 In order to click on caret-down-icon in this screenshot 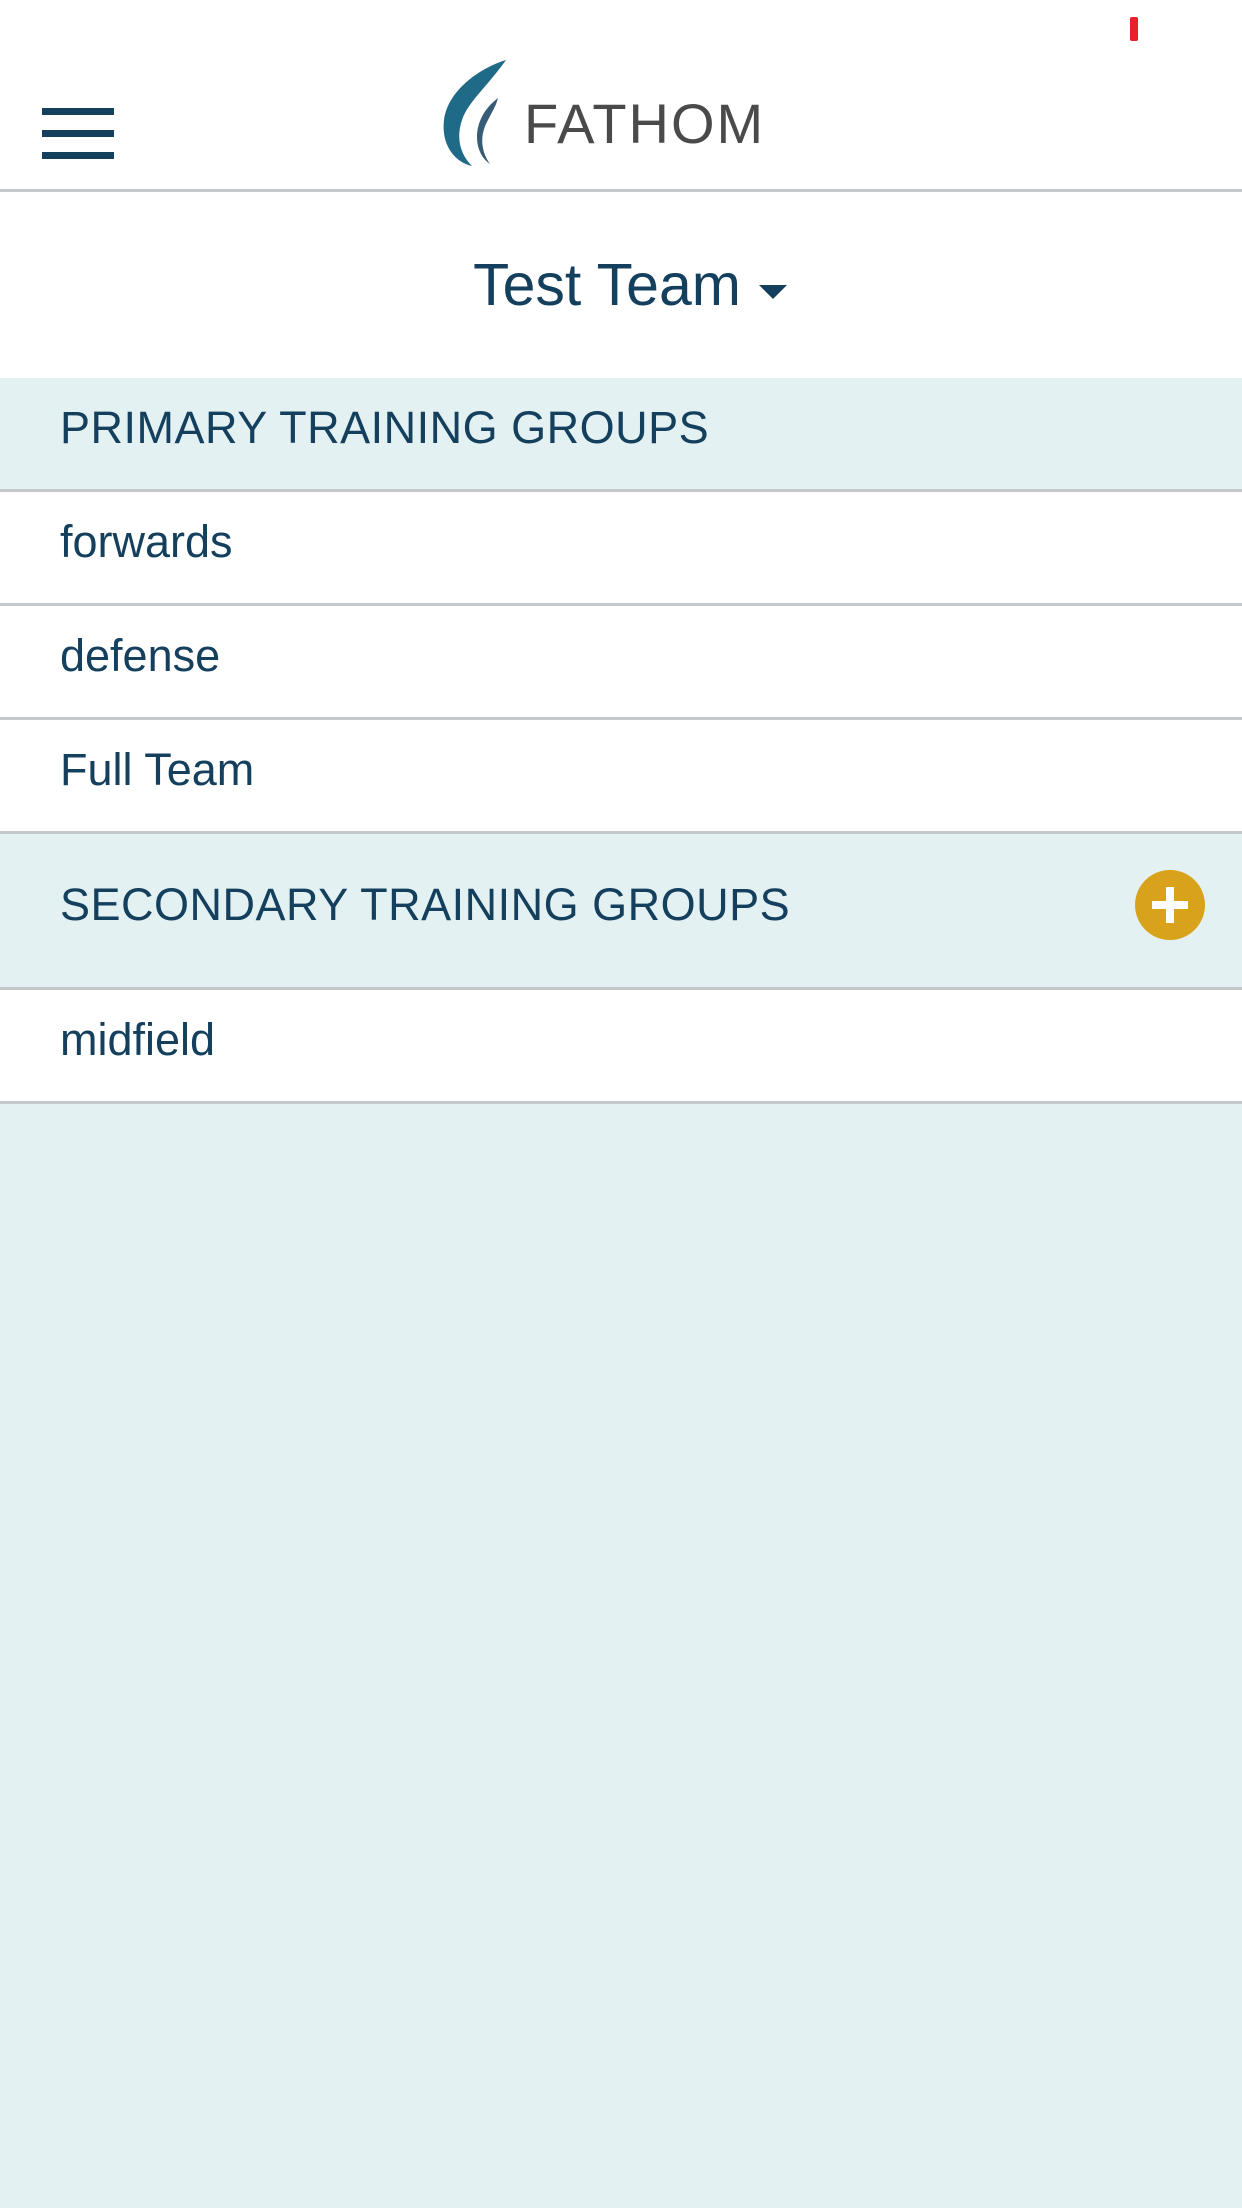, I will do `click(772, 292)`.